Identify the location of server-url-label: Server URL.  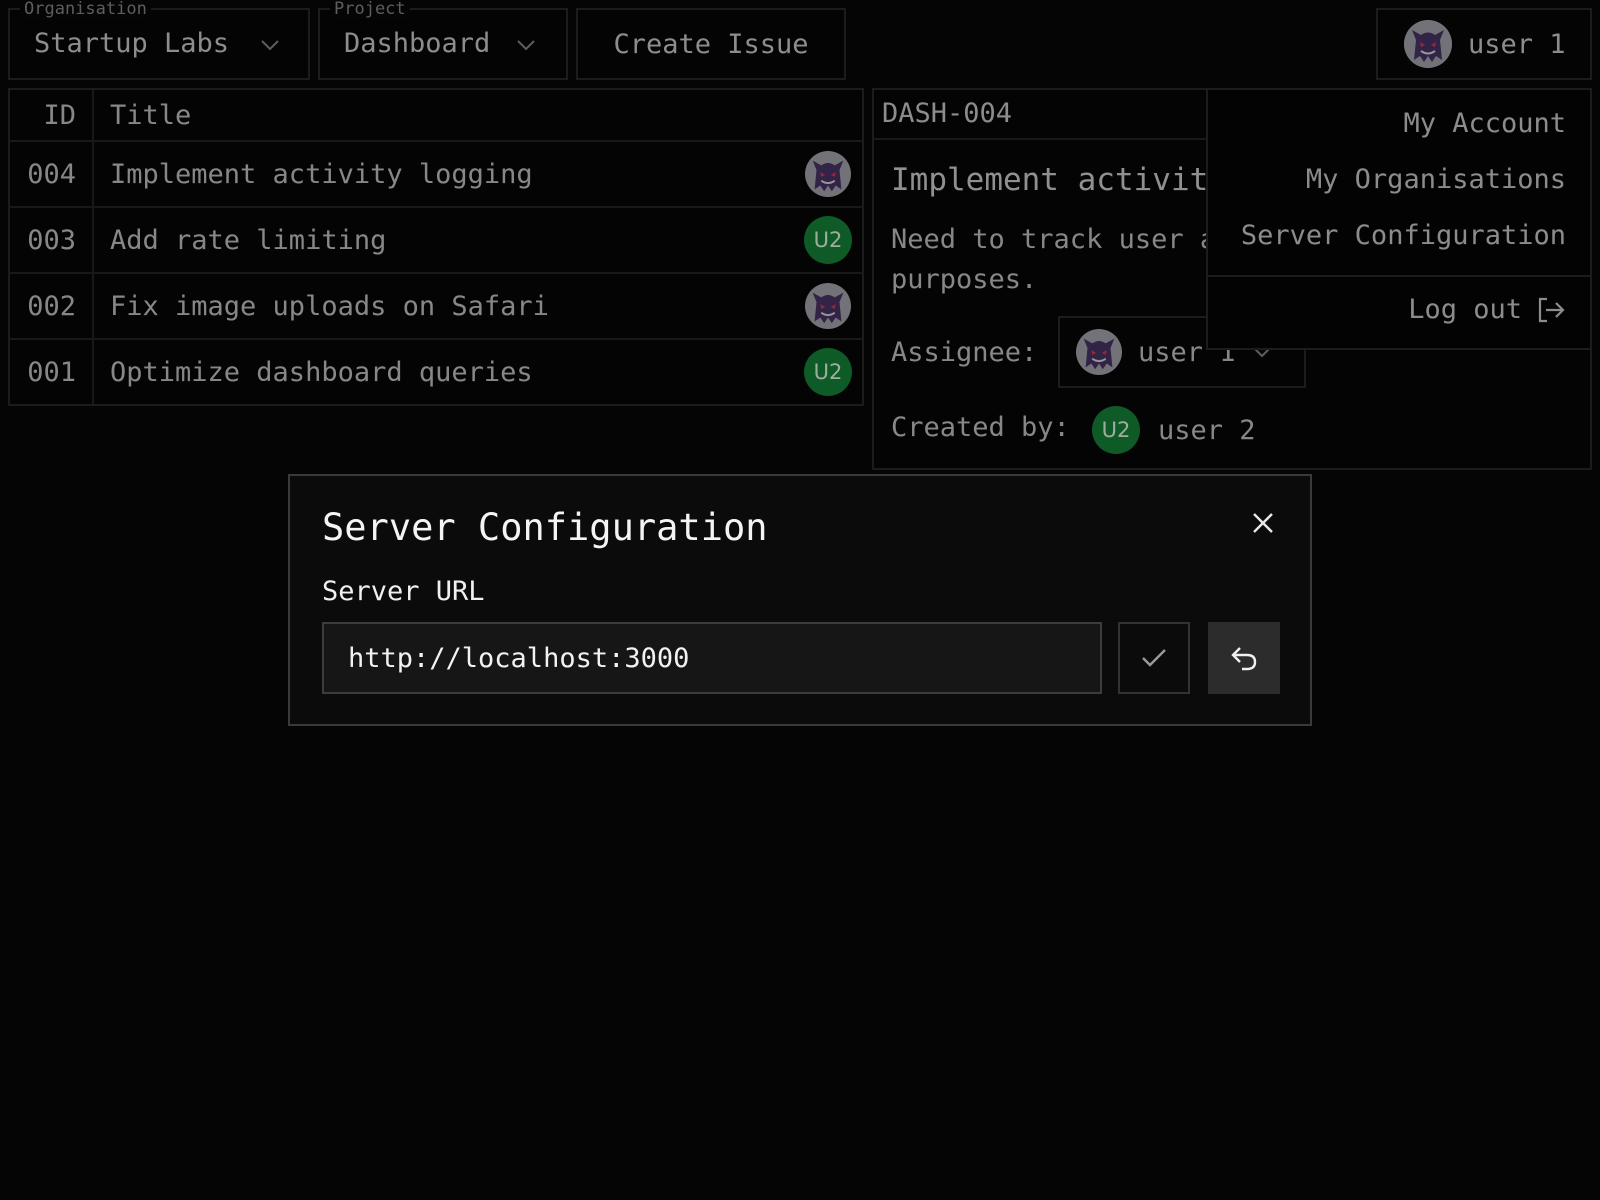
(403, 591).